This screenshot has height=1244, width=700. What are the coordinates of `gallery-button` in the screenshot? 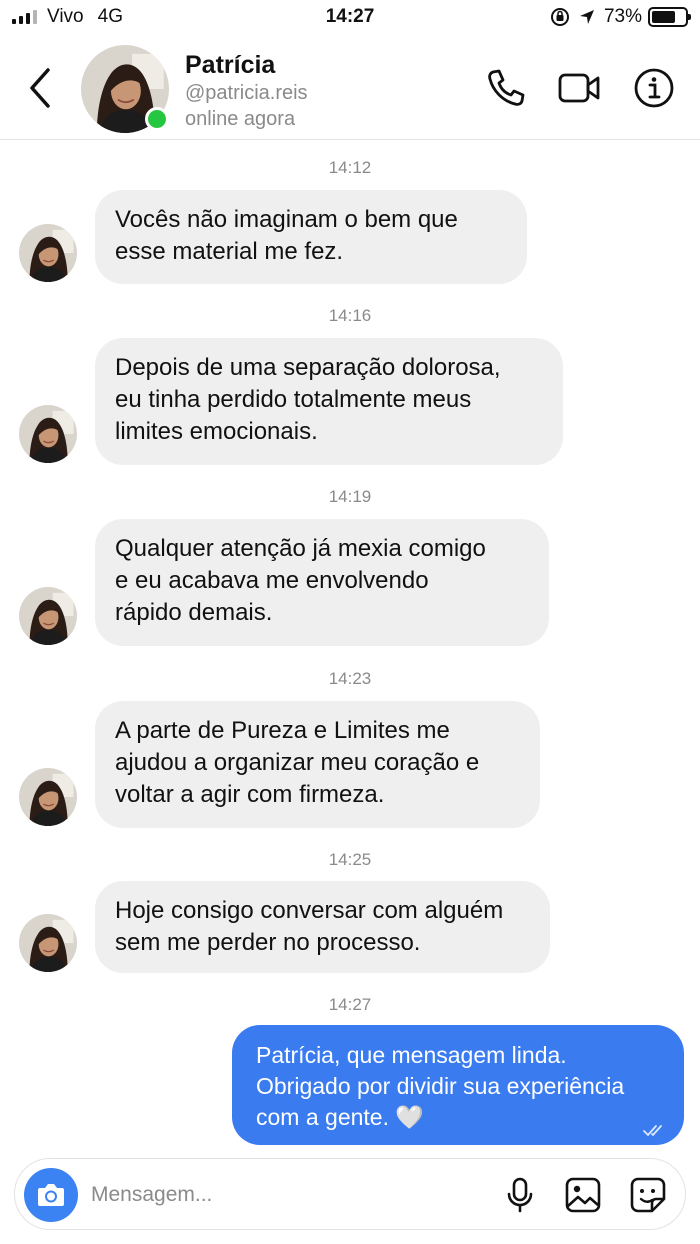 It's located at (583, 1195).